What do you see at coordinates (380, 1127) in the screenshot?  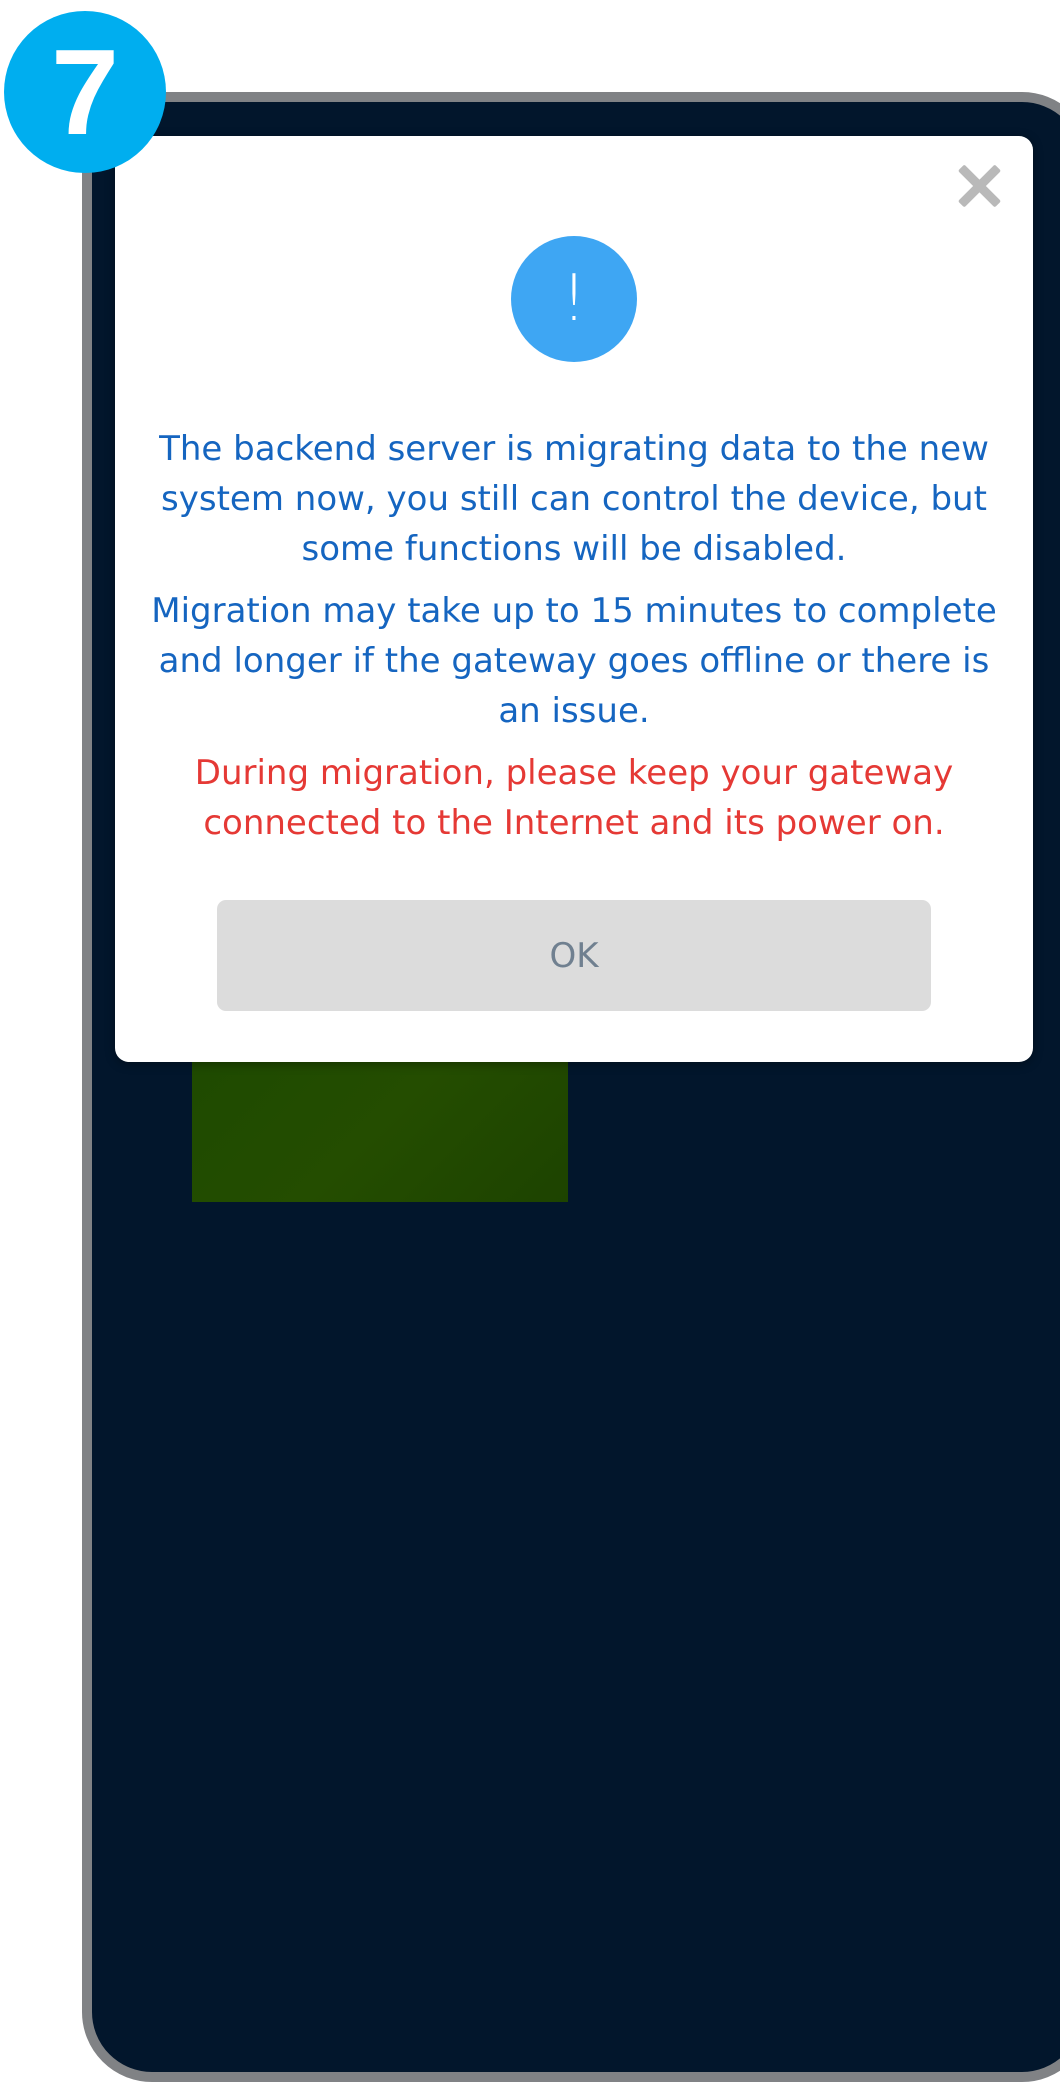 I see `background-tile` at bounding box center [380, 1127].